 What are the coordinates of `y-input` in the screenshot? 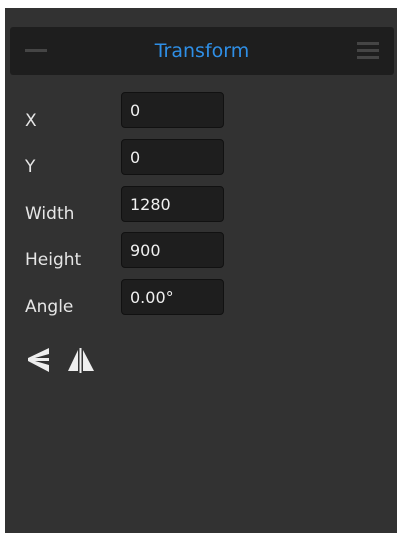 It's located at (172, 157).